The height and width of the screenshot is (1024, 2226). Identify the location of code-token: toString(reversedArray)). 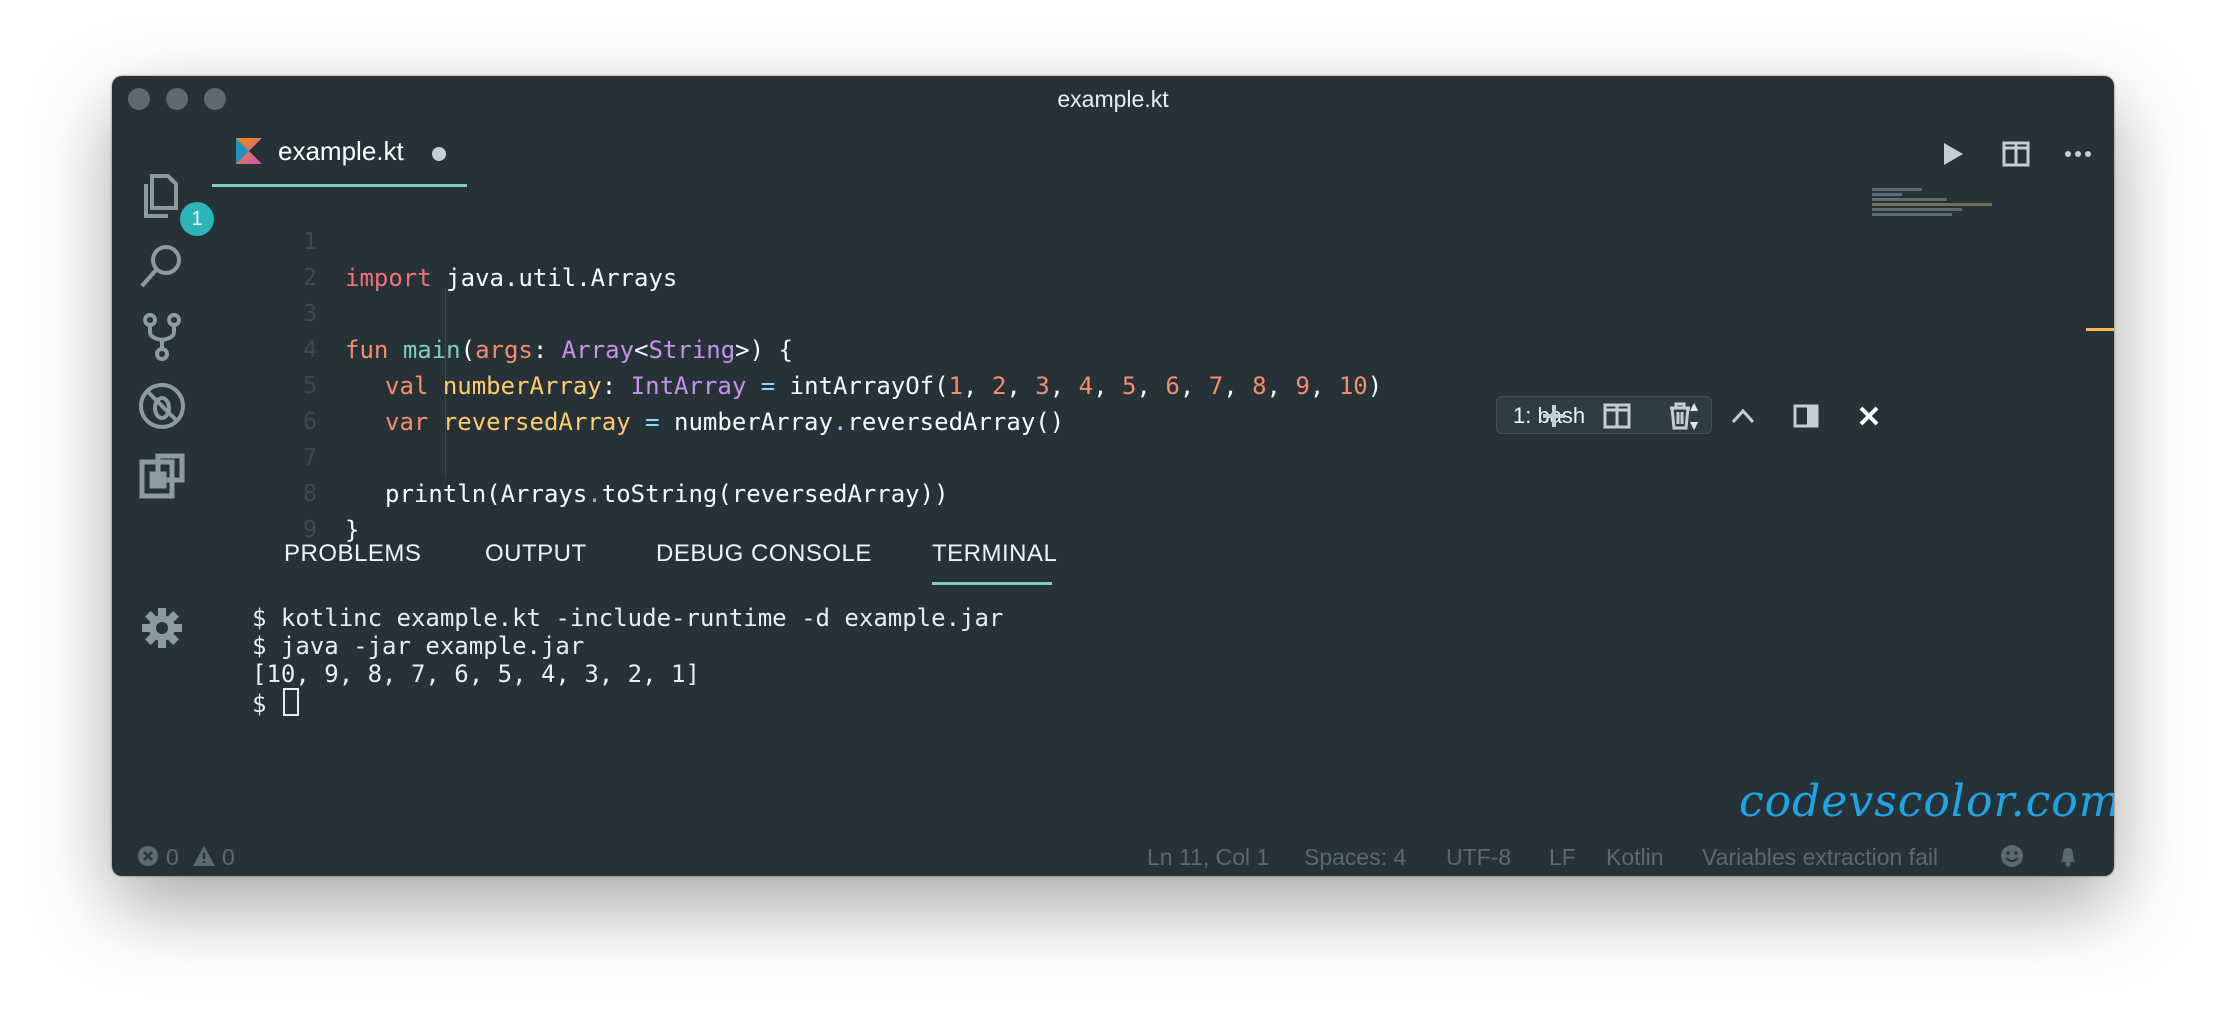
(775, 494).